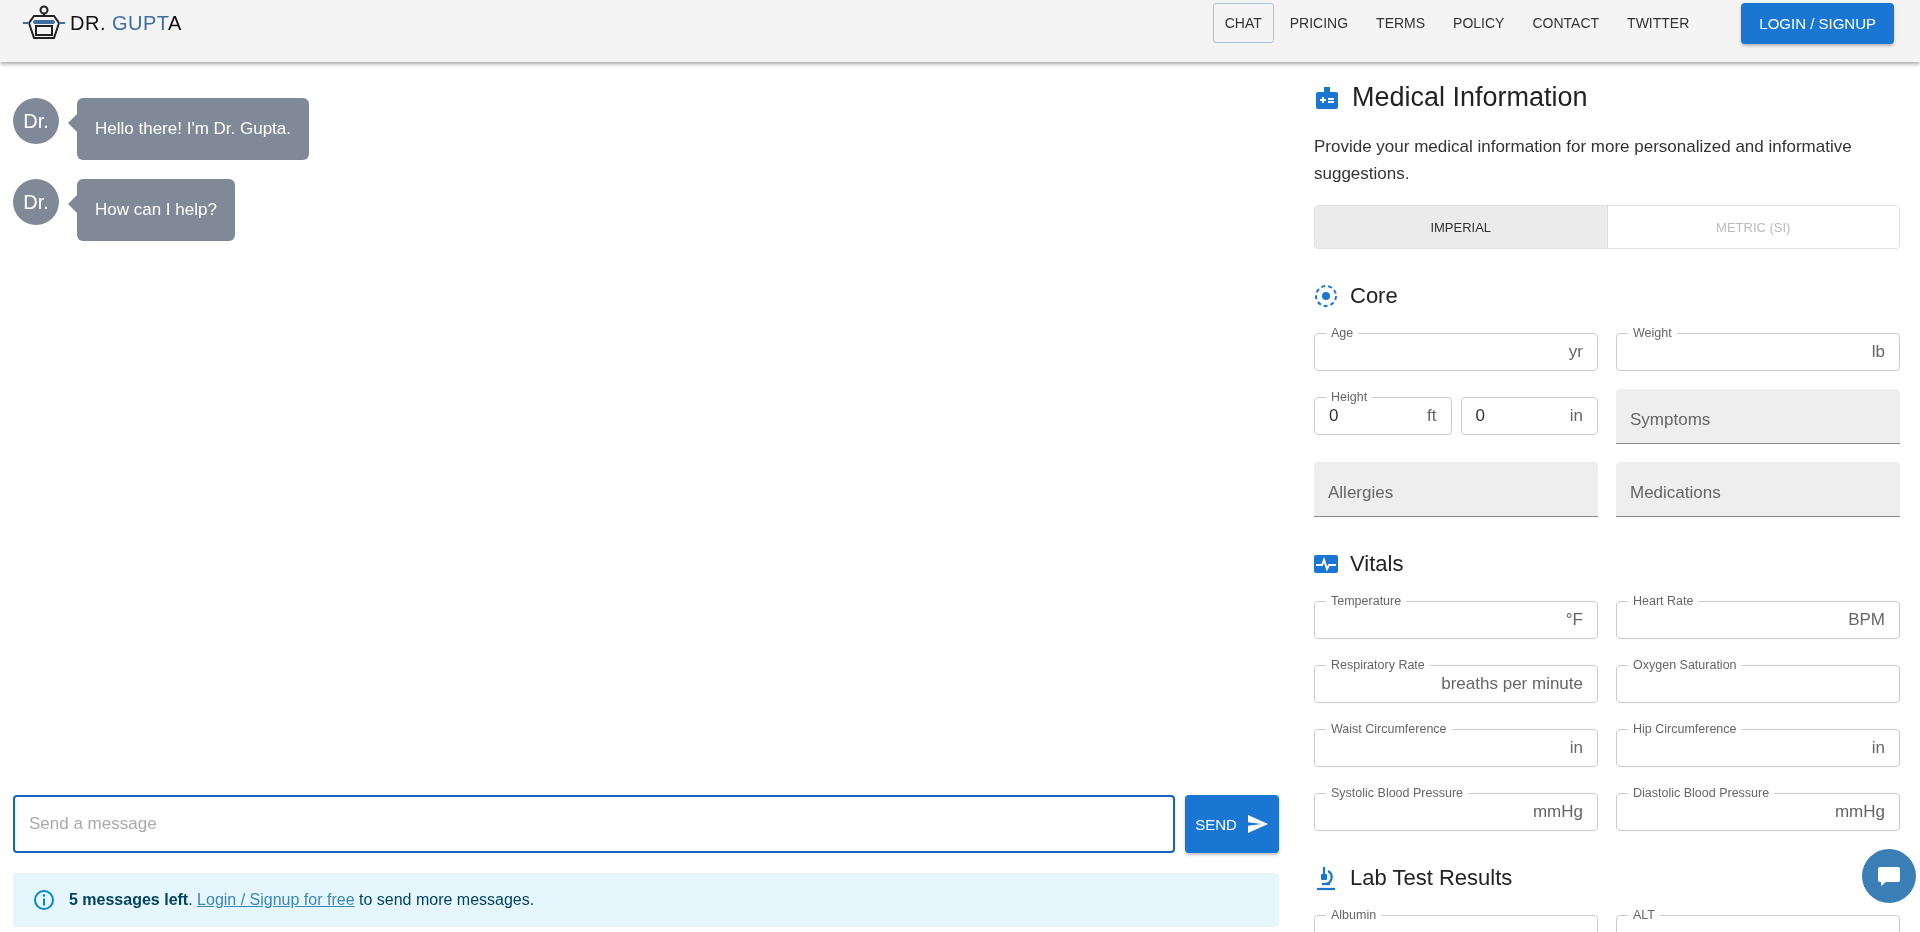  Describe the element at coordinates (1758, 416) in the screenshot. I see `input-field: Symptoms` at that location.